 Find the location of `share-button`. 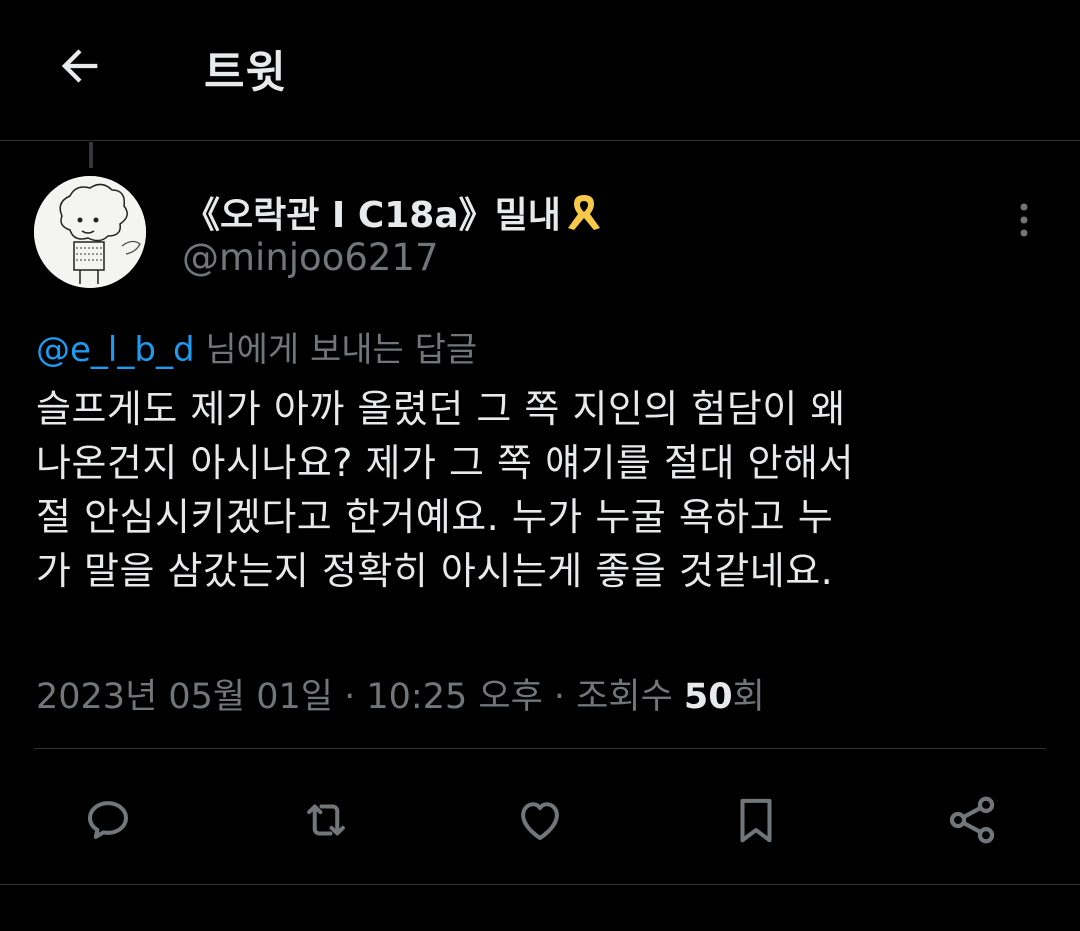

share-button is located at coordinates (972, 820).